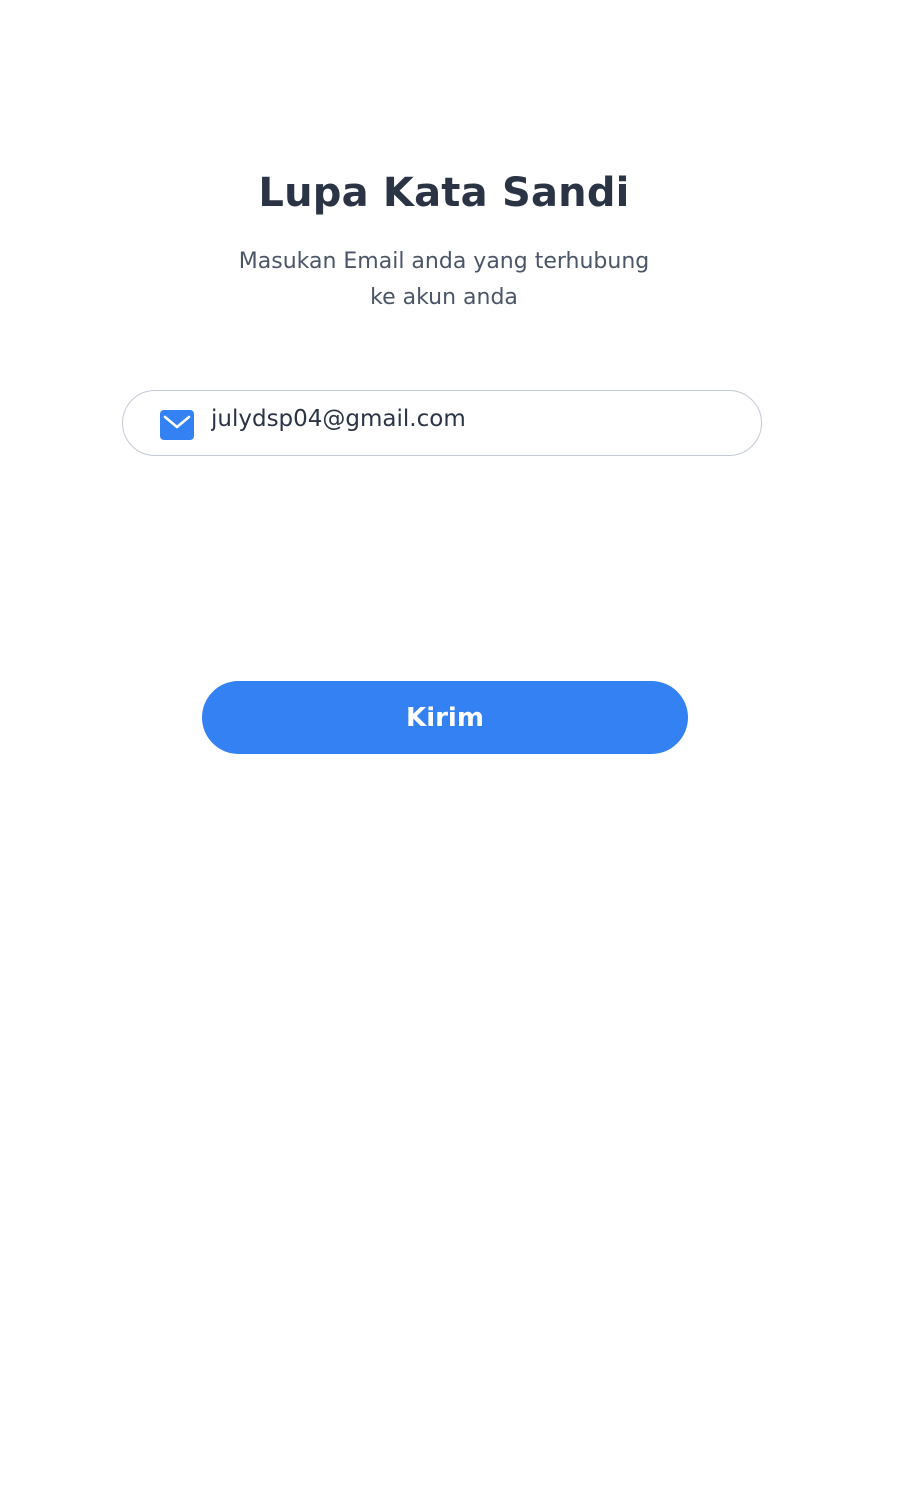 Image resolution: width=906 pixels, height=1500 pixels. Describe the element at coordinates (444, 297) in the screenshot. I see `subtitle-line-2: ke akun anda` at that location.